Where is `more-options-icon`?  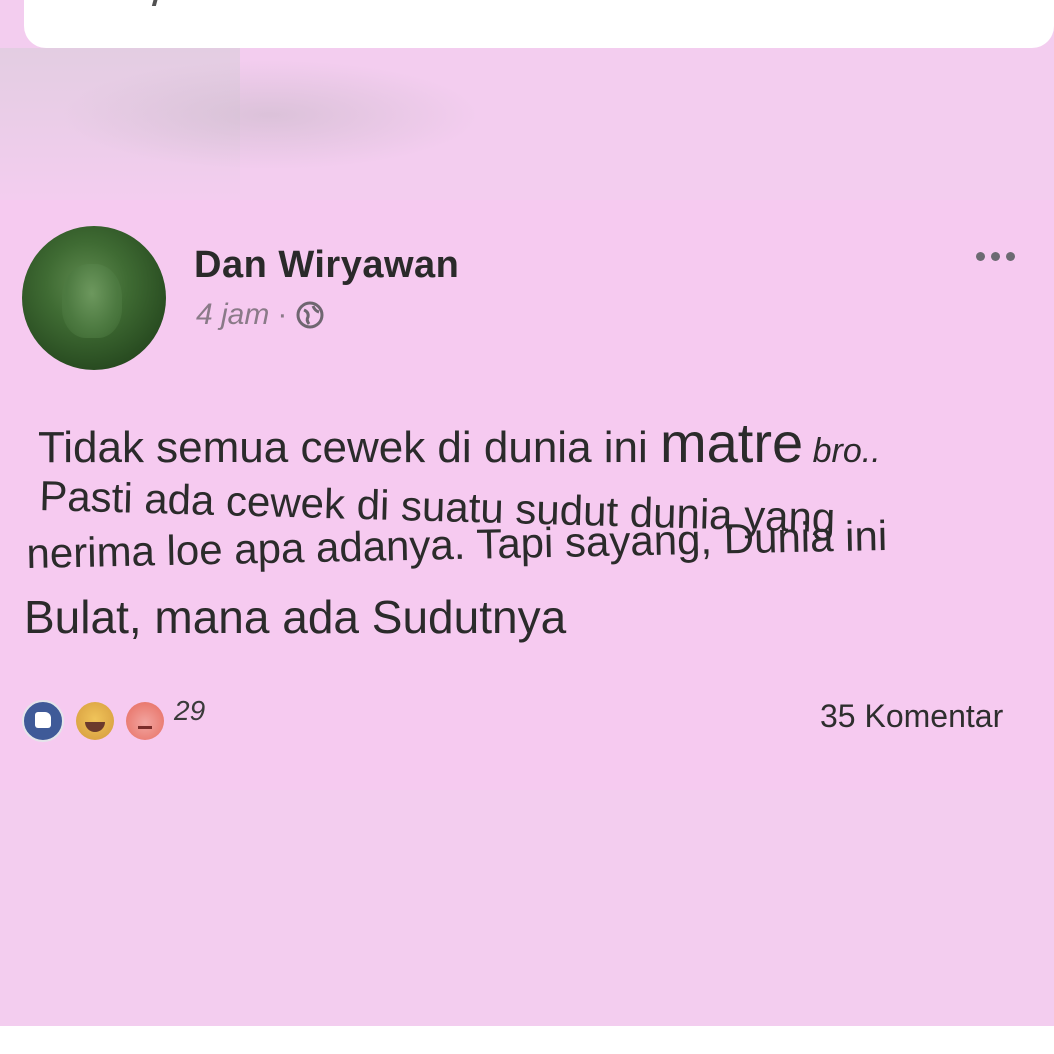
more-options-icon is located at coordinates (995, 256).